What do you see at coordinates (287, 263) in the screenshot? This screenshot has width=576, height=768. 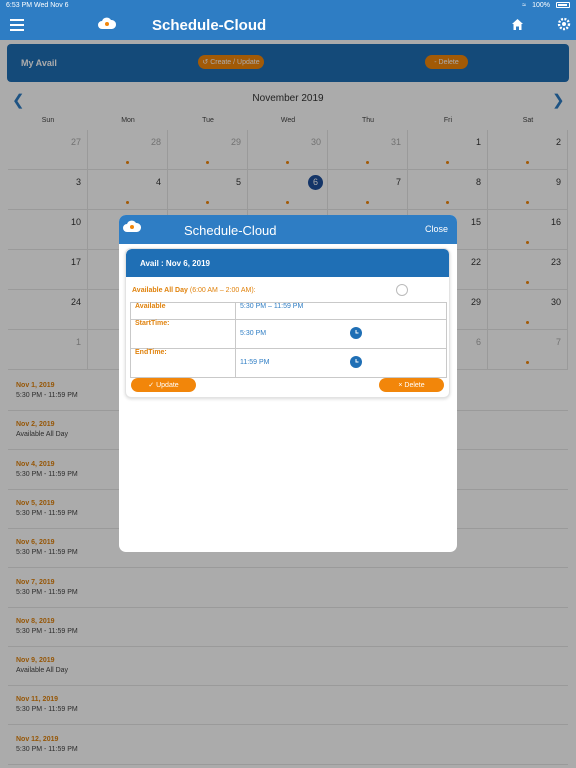 I see `card-header: Avail : Nov 6, 2019` at bounding box center [287, 263].